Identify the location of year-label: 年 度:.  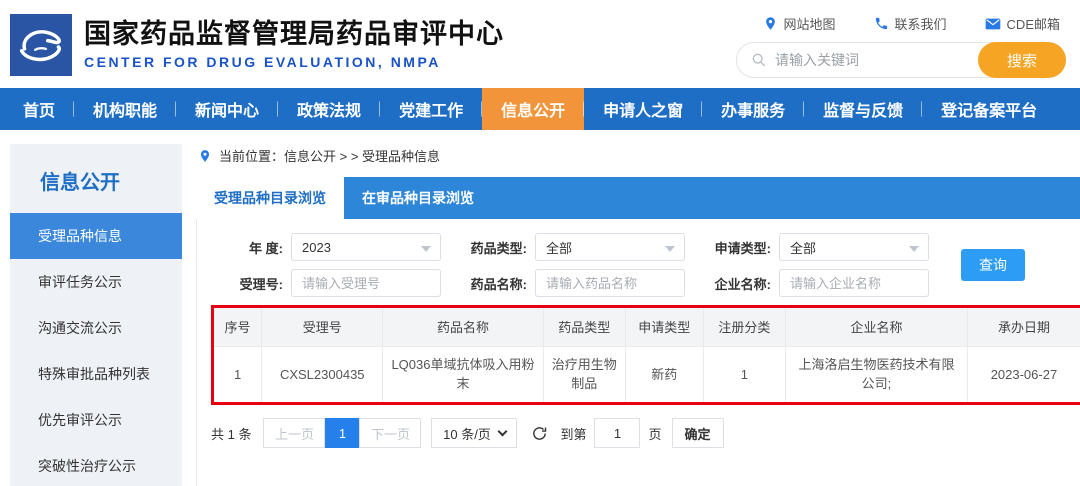
(266, 248).